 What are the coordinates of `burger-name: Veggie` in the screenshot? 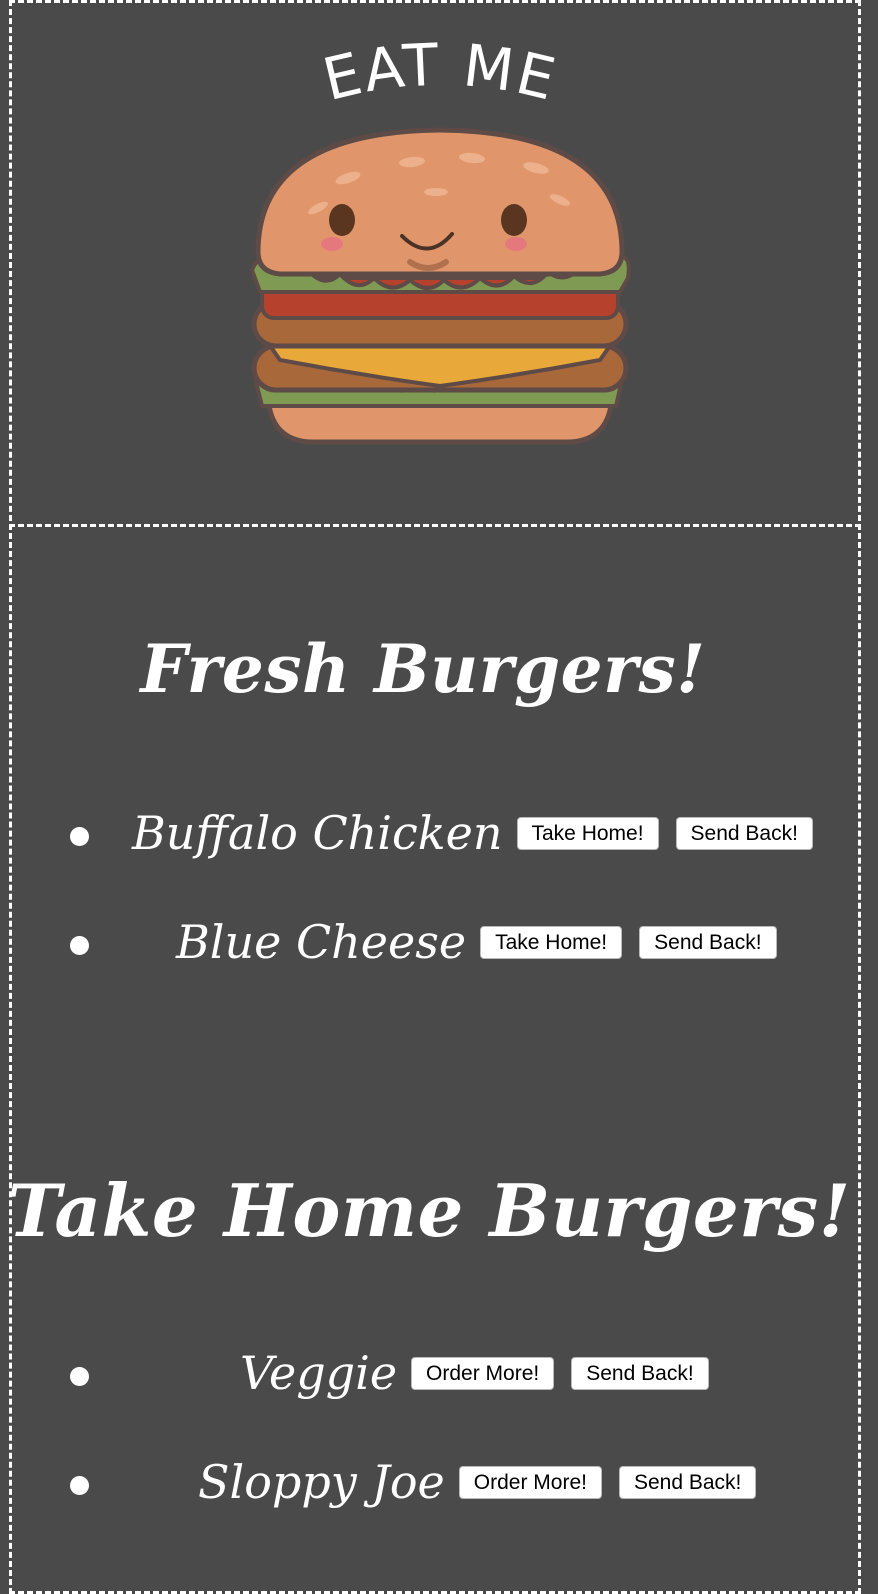 It's located at (319, 1373).